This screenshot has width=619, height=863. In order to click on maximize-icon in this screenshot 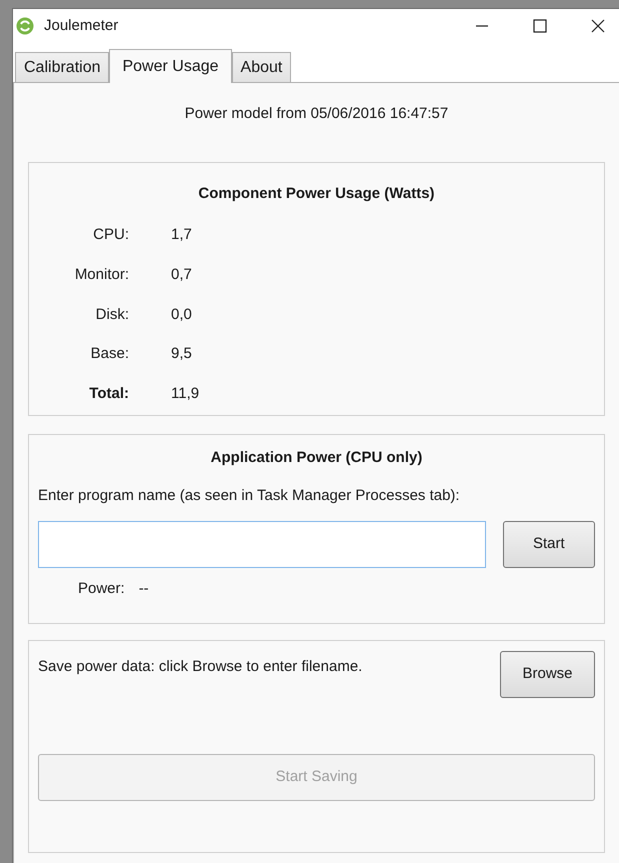, I will do `click(540, 26)`.